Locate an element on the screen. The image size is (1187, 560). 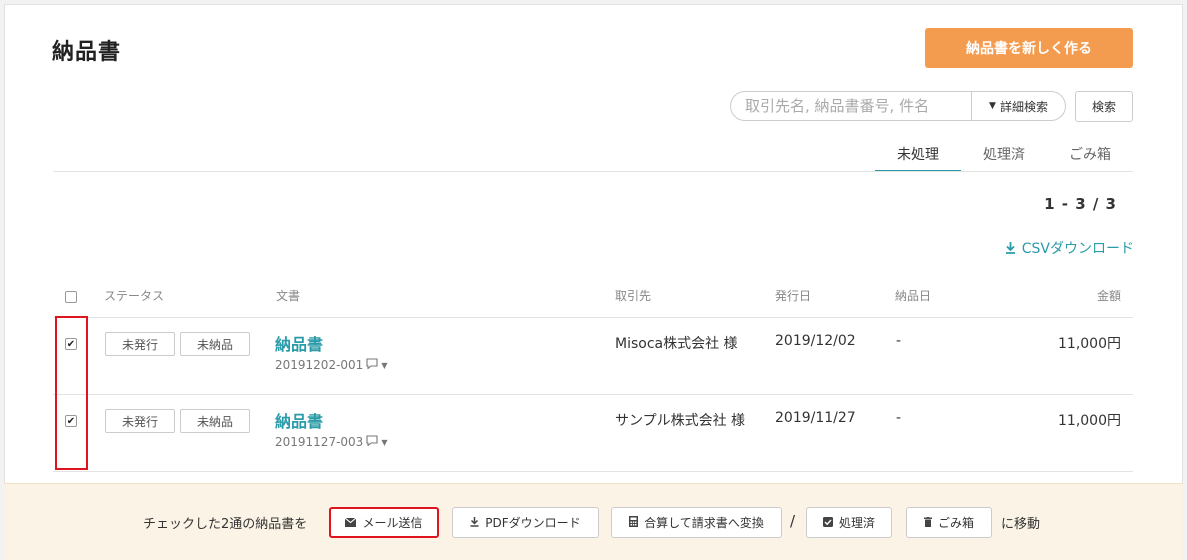
document-number: 20191127-003 ▼ is located at coordinates (331, 442).